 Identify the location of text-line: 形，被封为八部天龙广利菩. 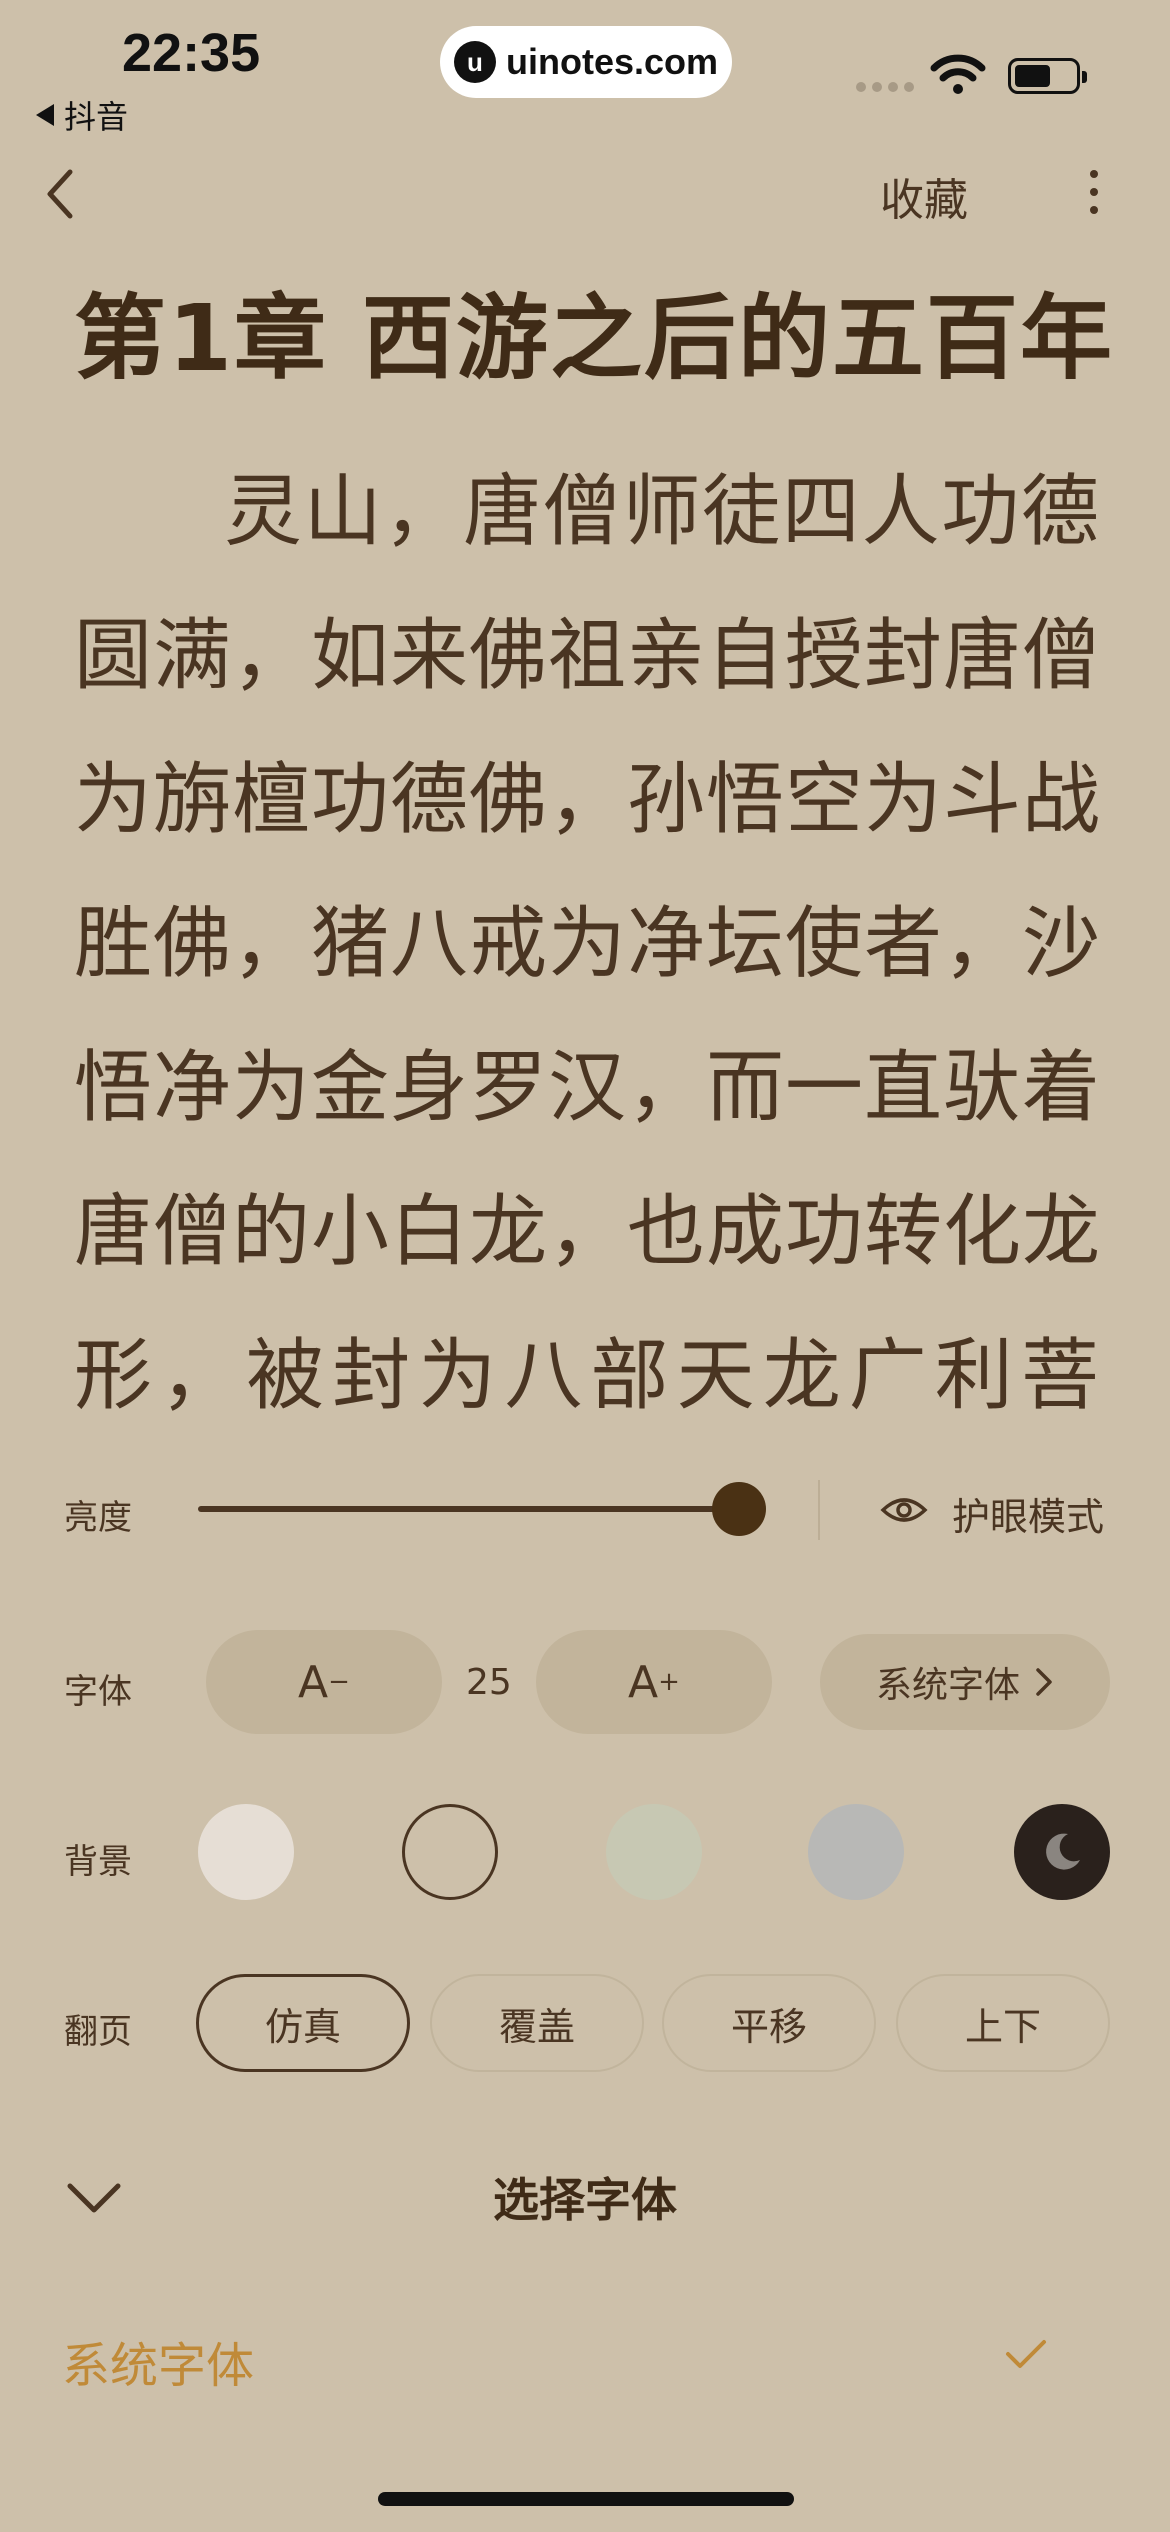
(587, 1376).